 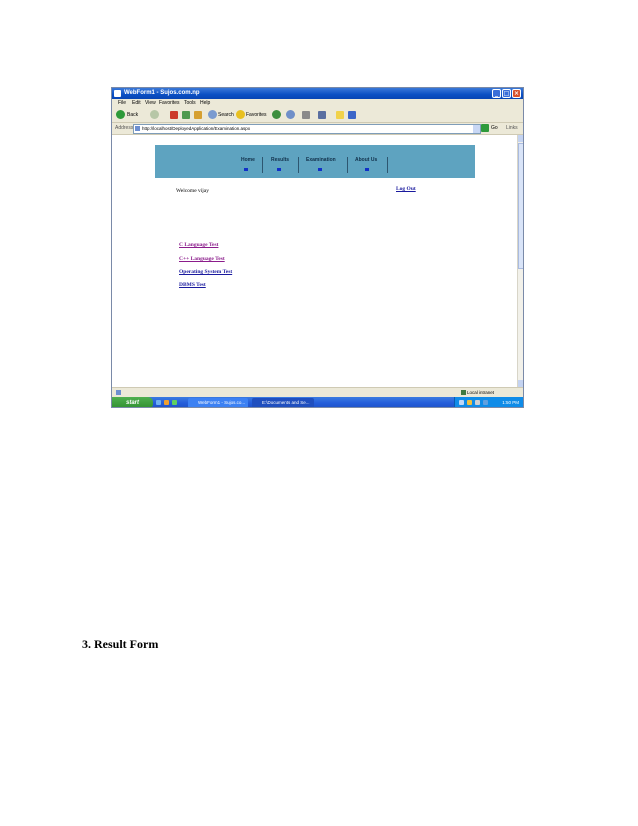 What do you see at coordinates (162, 93) in the screenshot?
I see `window-title: WebForm1 - Sujos.com.np` at bounding box center [162, 93].